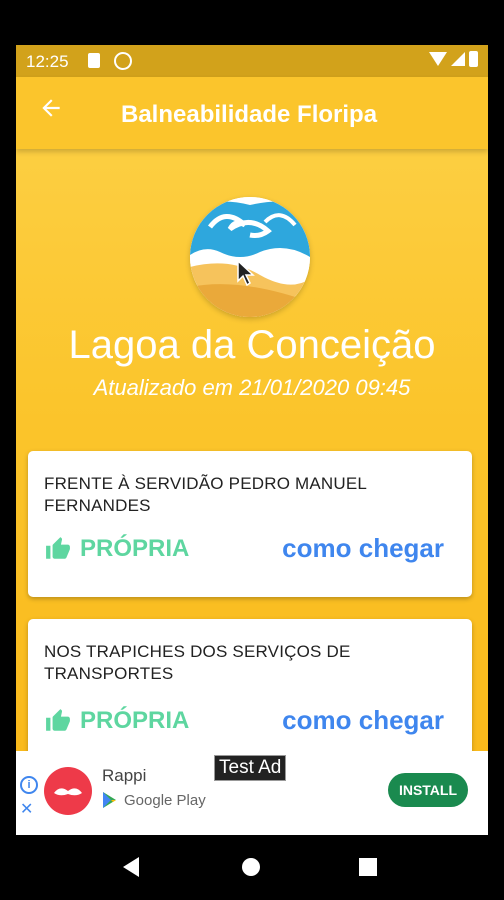 This screenshot has width=504, height=900. Describe the element at coordinates (473, 59) in the screenshot. I see `battery-icon` at that location.